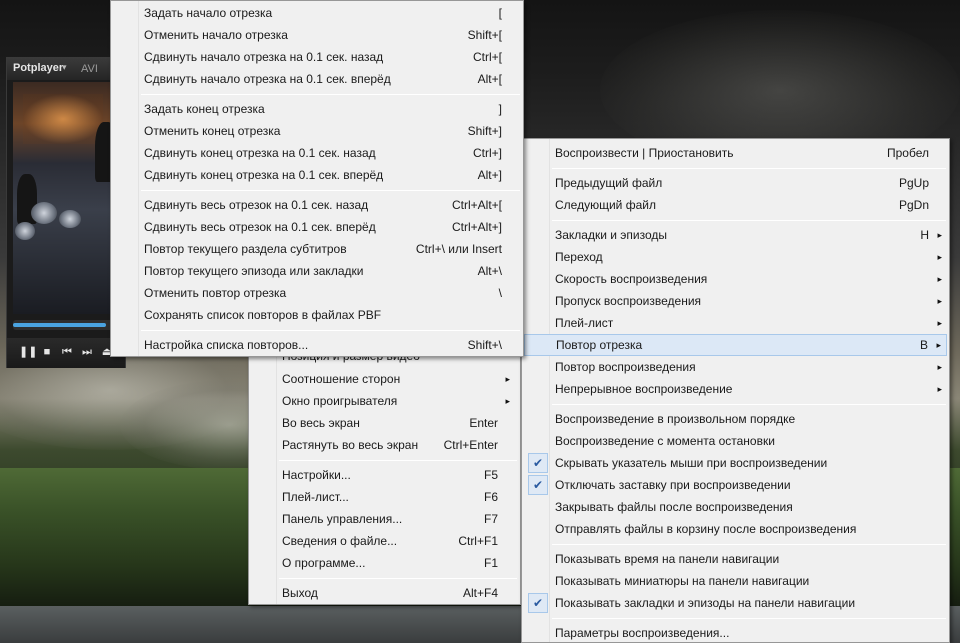 The height and width of the screenshot is (643, 960). I want to click on menu-item-aspect-ratio: Соотношение сторон ▸, so click(384, 379).